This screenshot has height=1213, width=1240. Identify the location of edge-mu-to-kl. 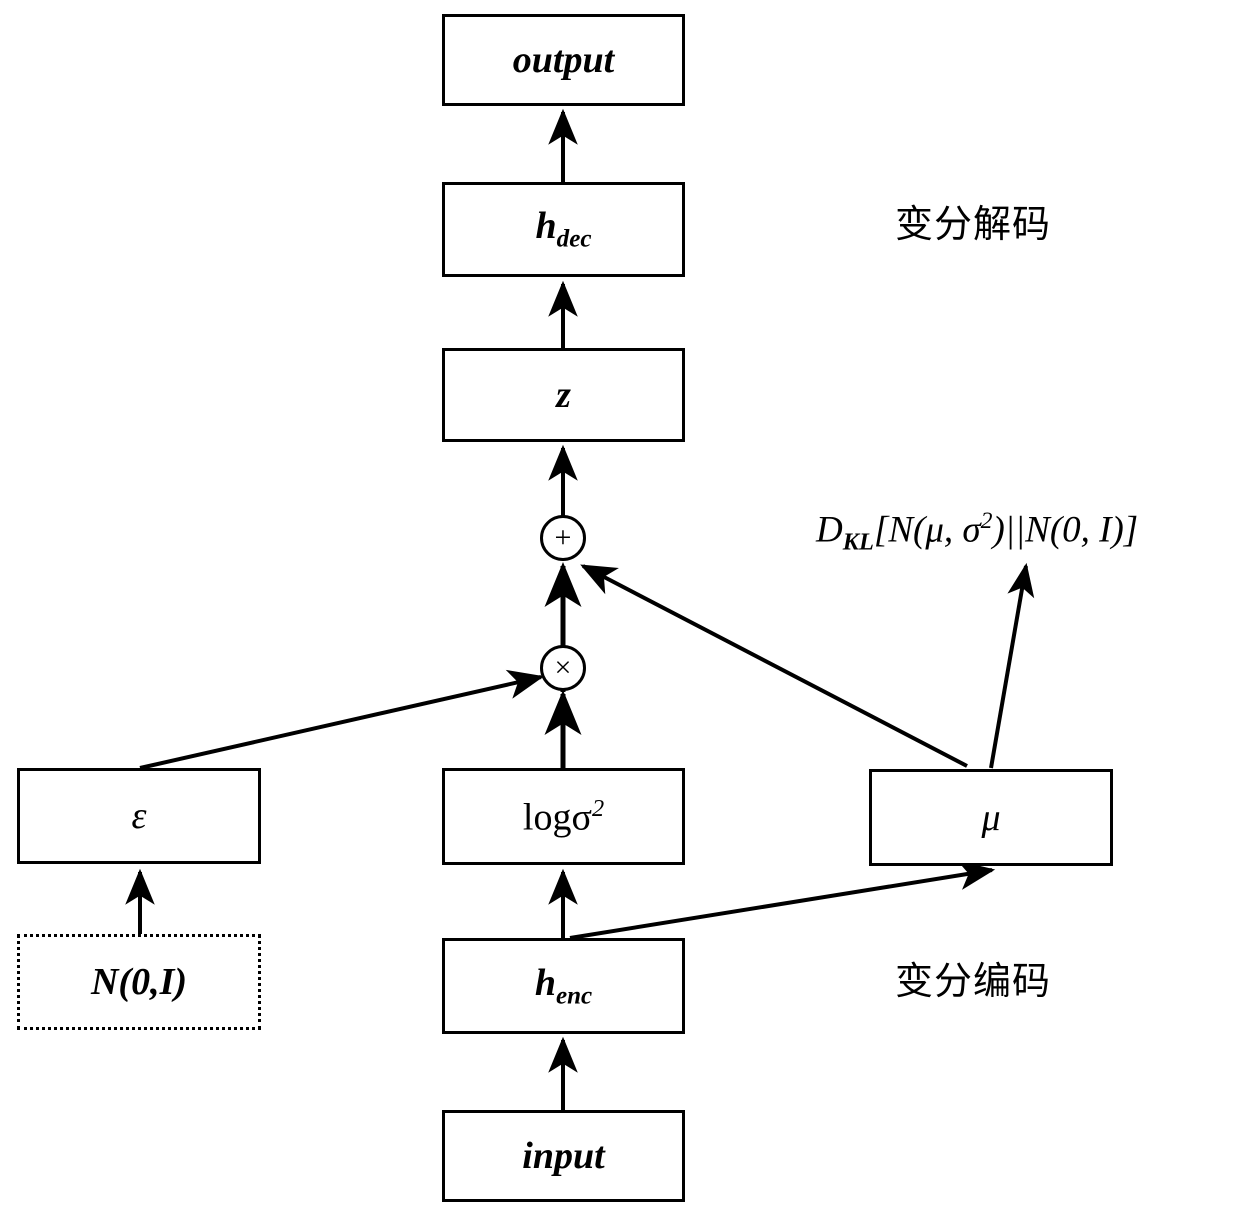
(1012, 665).